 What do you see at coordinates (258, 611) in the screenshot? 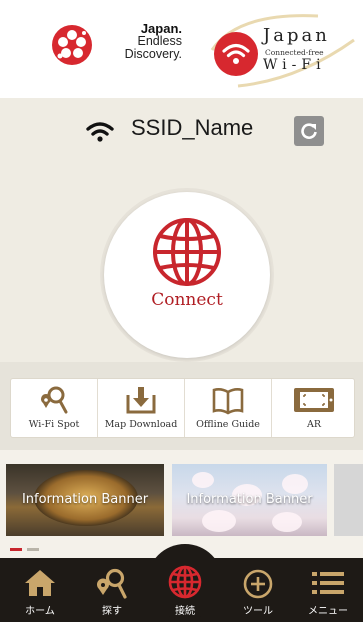
I see `nav-label: ツール` at bounding box center [258, 611].